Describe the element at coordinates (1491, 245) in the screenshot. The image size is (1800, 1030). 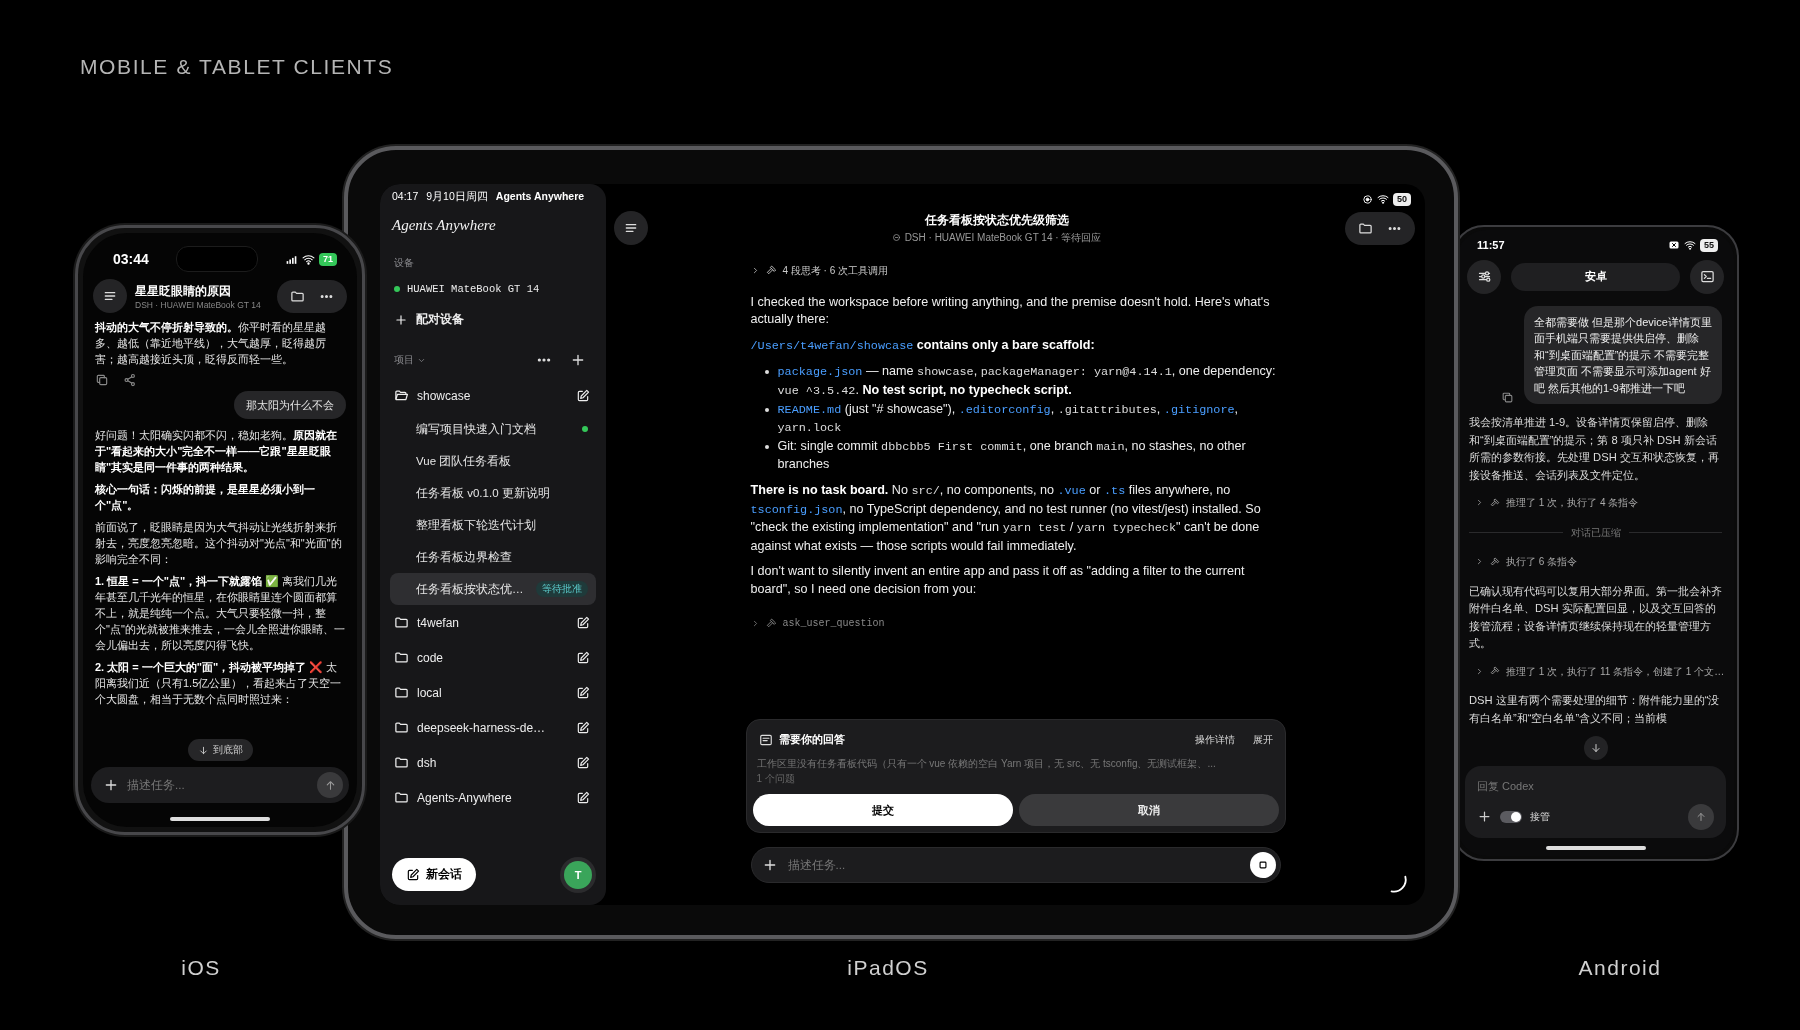
I see `status-time: 11:57` at that location.